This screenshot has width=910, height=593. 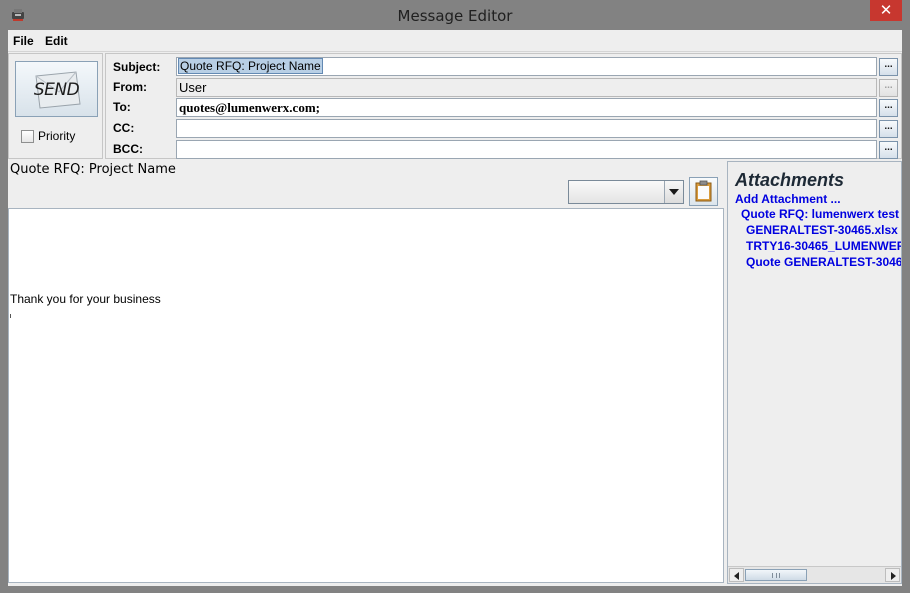 What do you see at coordinates (130, 87) in the screenshot?
I see `from-label: From:` at bounding box center [130, 87].